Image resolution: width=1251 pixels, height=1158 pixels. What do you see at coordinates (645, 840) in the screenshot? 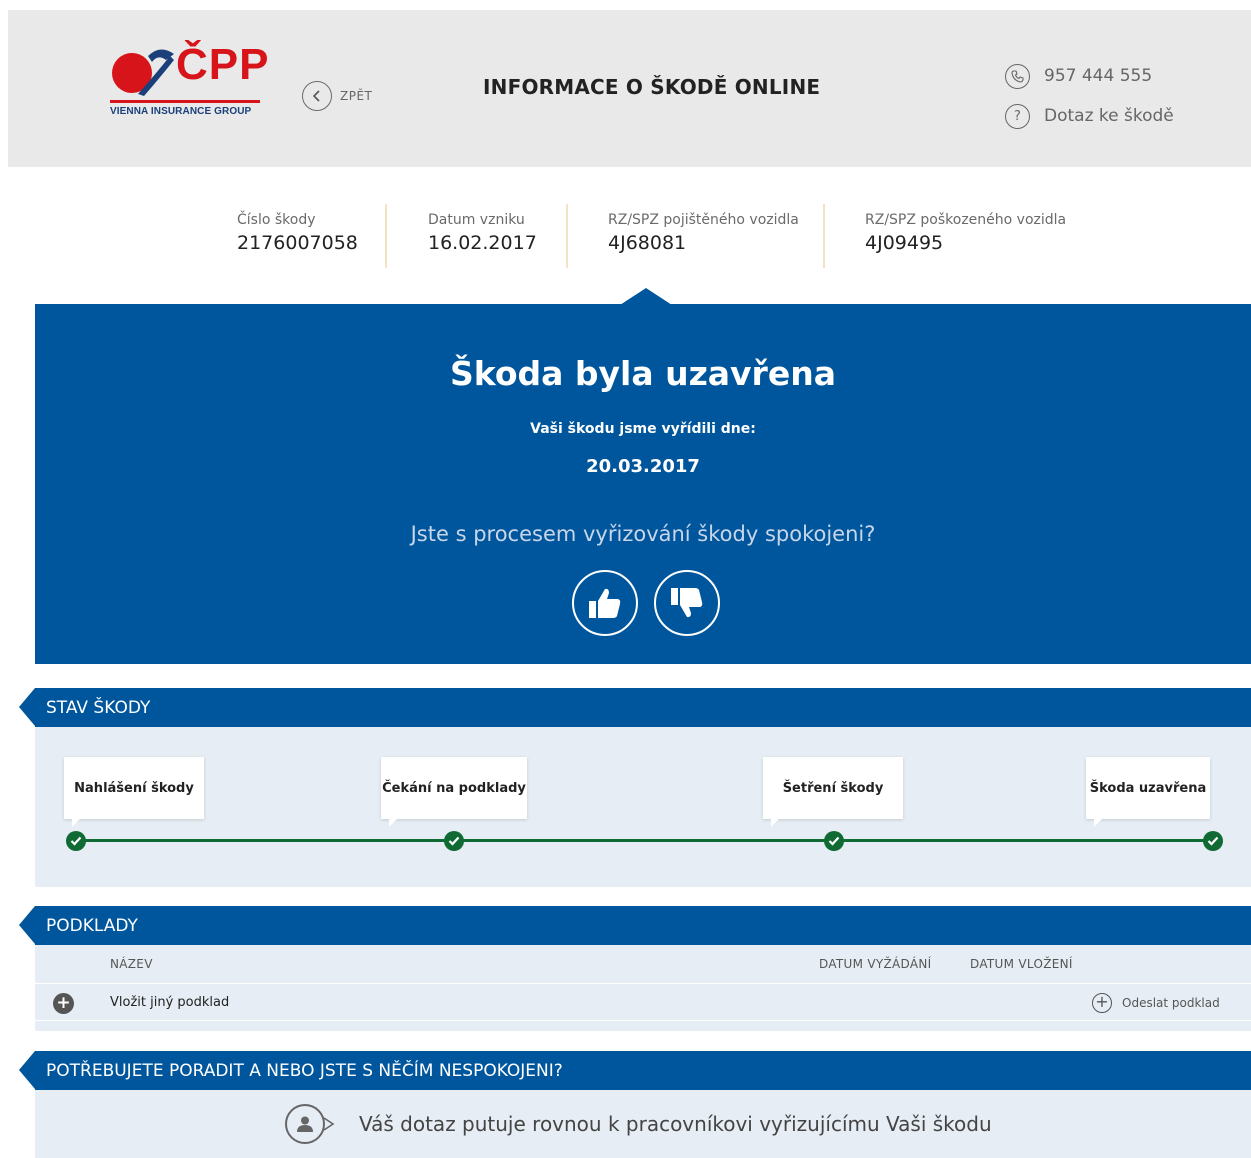
I see `progress-line` at bounding box center [645, 840].